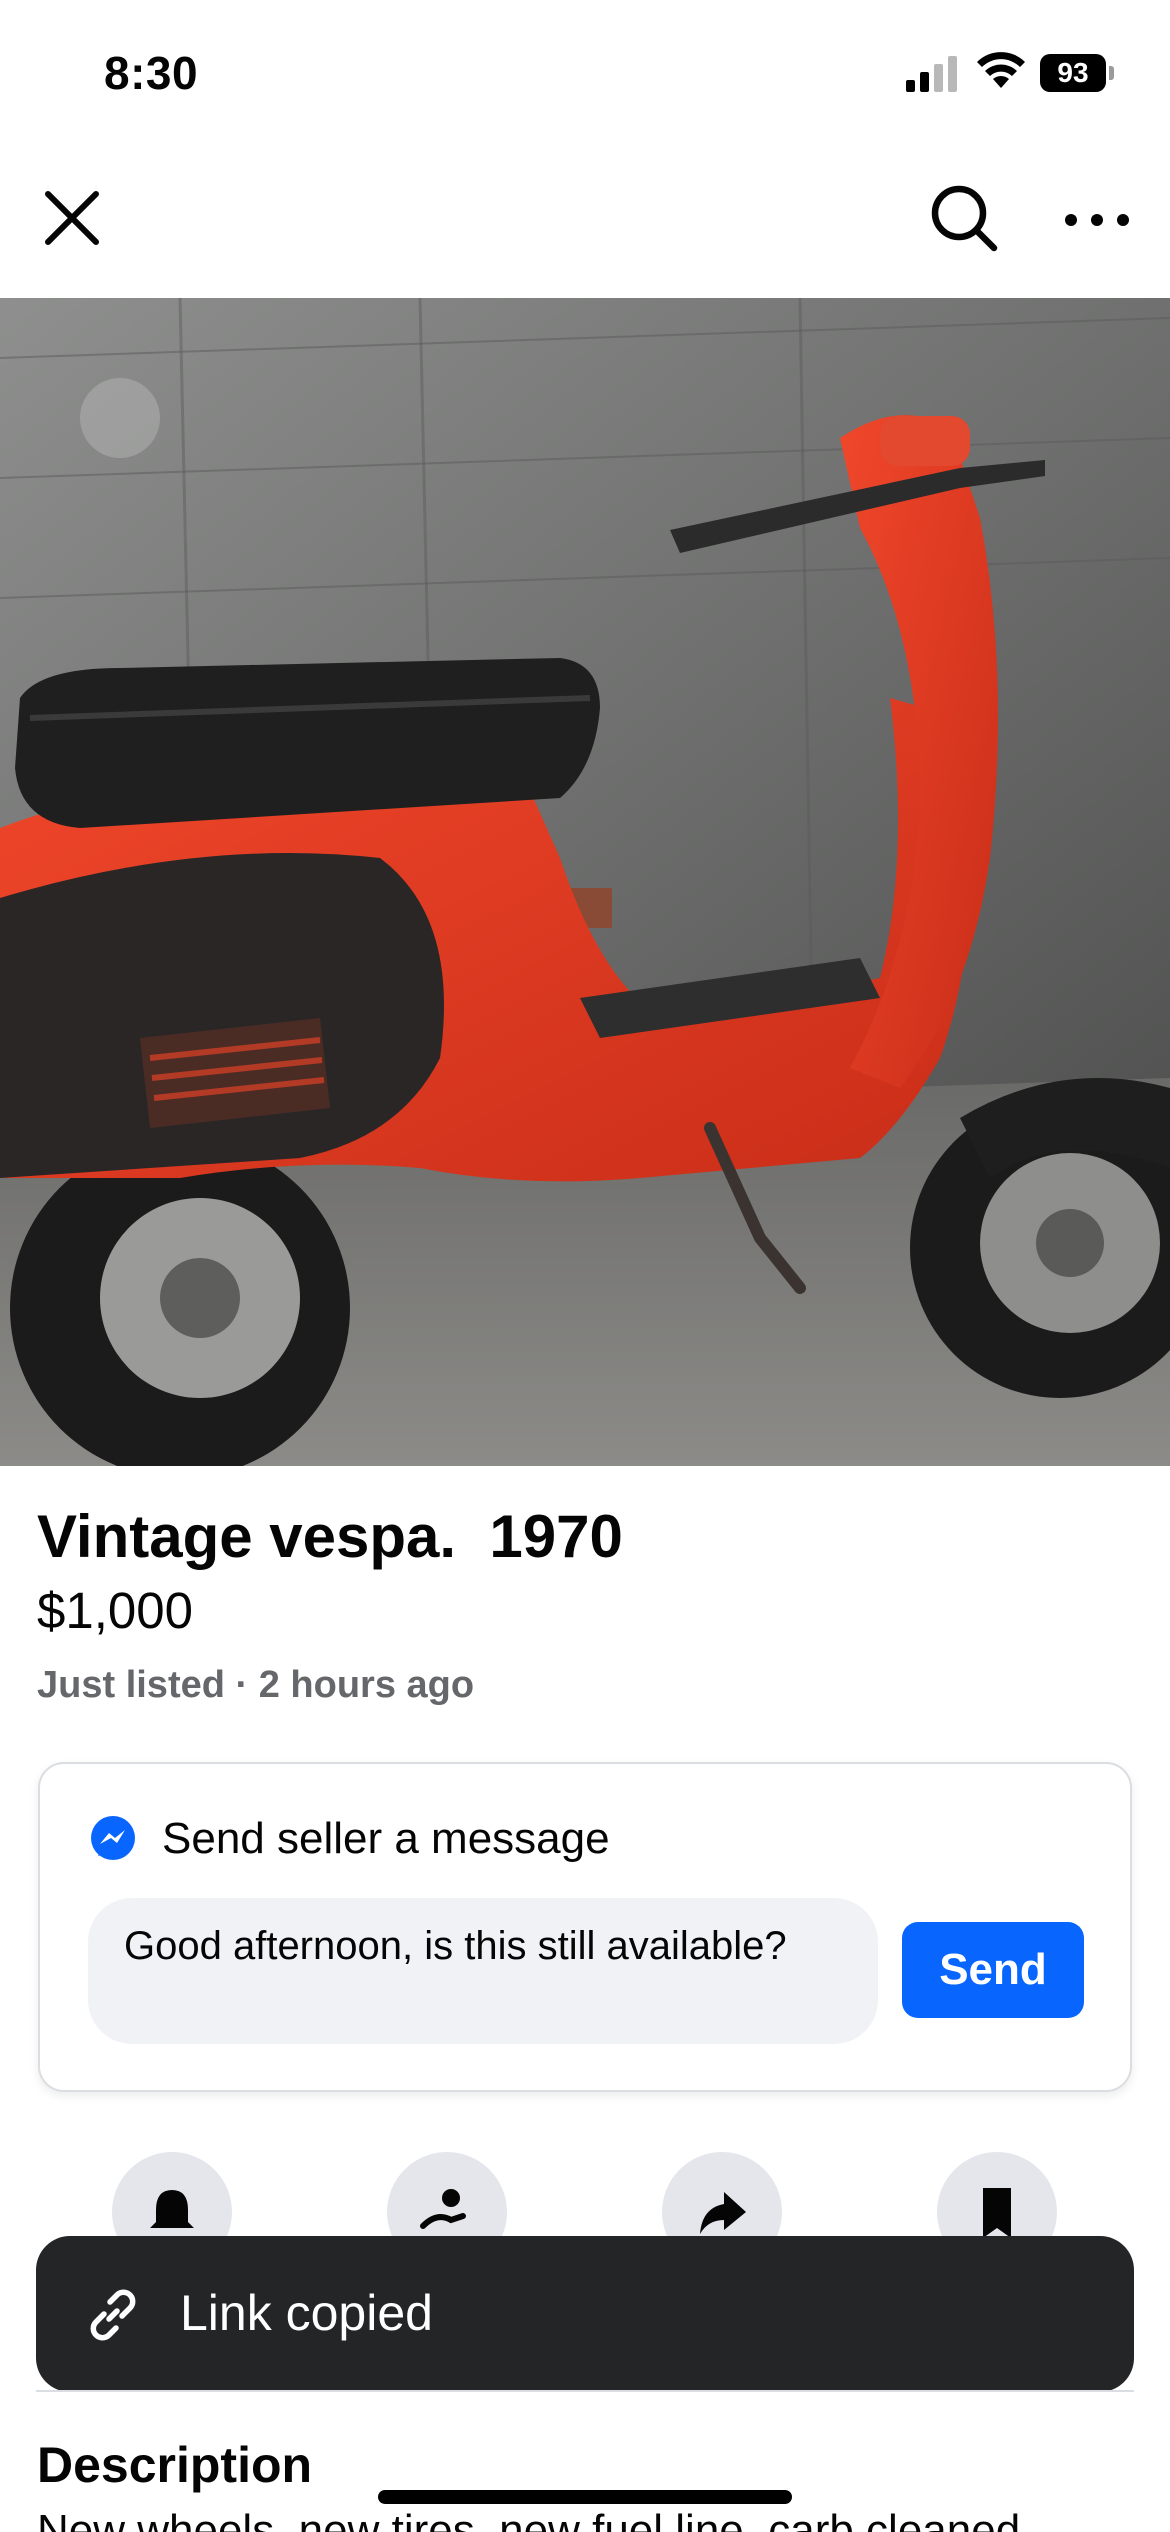  I want to click on description-heading: Description, so click(175, 2465).